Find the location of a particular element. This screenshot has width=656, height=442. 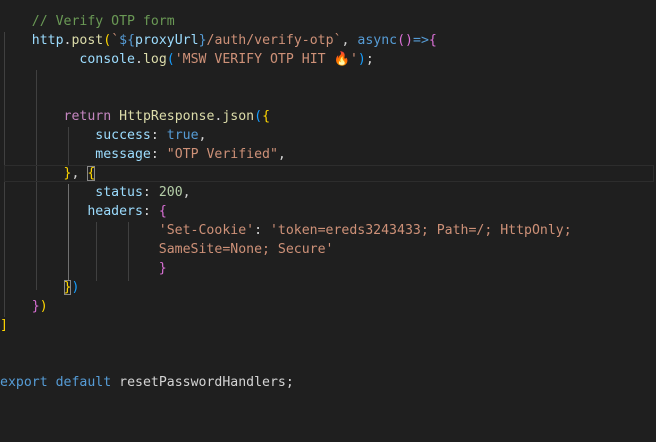

headers-key: headers is located at coordinates (115, 211).